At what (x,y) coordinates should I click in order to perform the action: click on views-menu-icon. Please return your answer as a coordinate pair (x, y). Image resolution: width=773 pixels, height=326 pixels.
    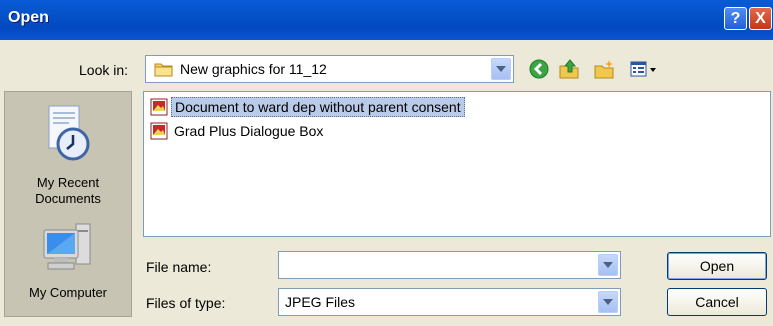
    Looking at the image, I should click on (643, 69).